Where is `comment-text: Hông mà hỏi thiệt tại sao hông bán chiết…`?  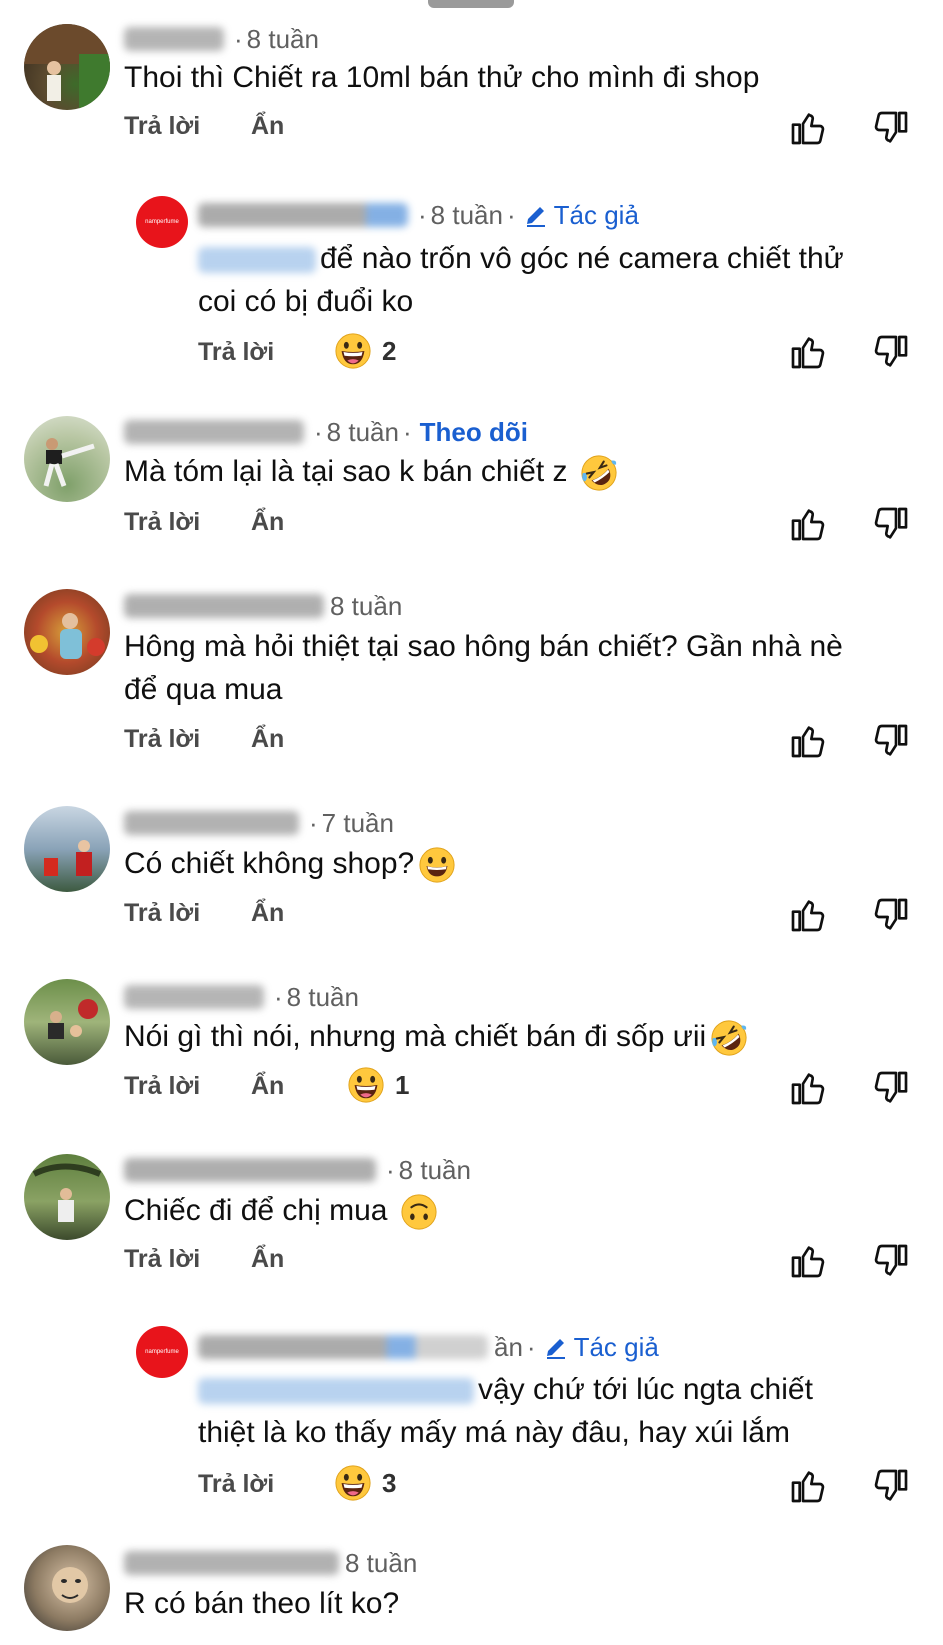
comment-text: Hông mà hỏi thiệt tại sao hông bán chiết… is located at coordinates (483, 668).